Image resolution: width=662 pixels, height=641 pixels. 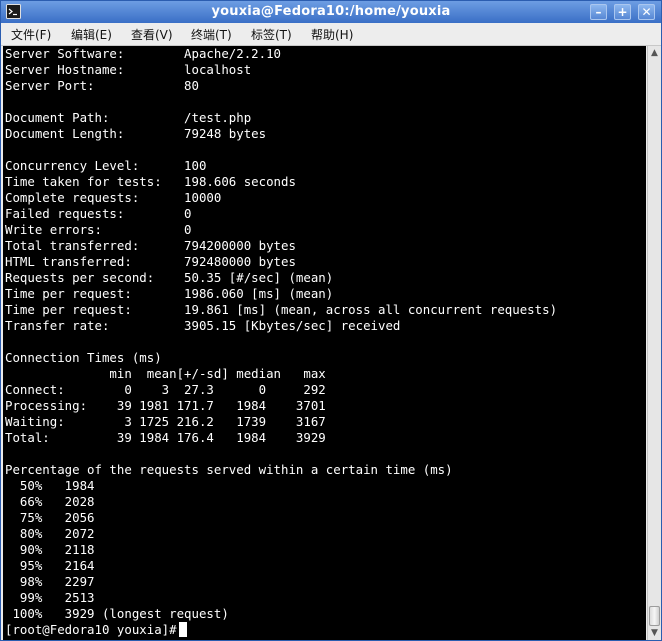 What do you see at coordinates (152, 34) in the screenshot?
I see `menu-view: 查看(V)` at bounding box center [152, 34].